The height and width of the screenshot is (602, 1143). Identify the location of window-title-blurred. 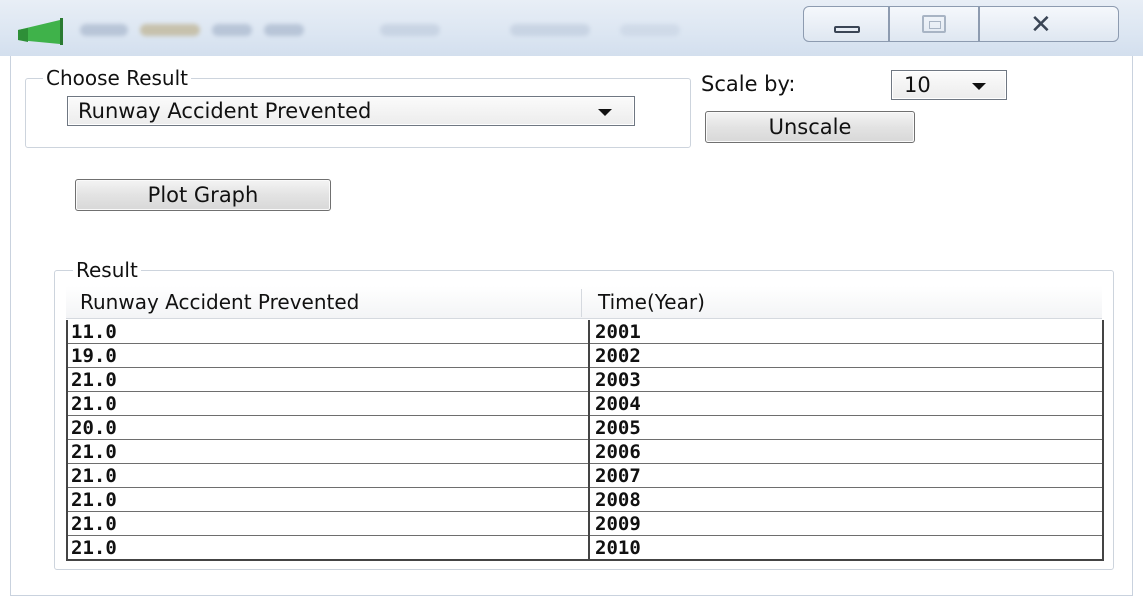
(390, 30).